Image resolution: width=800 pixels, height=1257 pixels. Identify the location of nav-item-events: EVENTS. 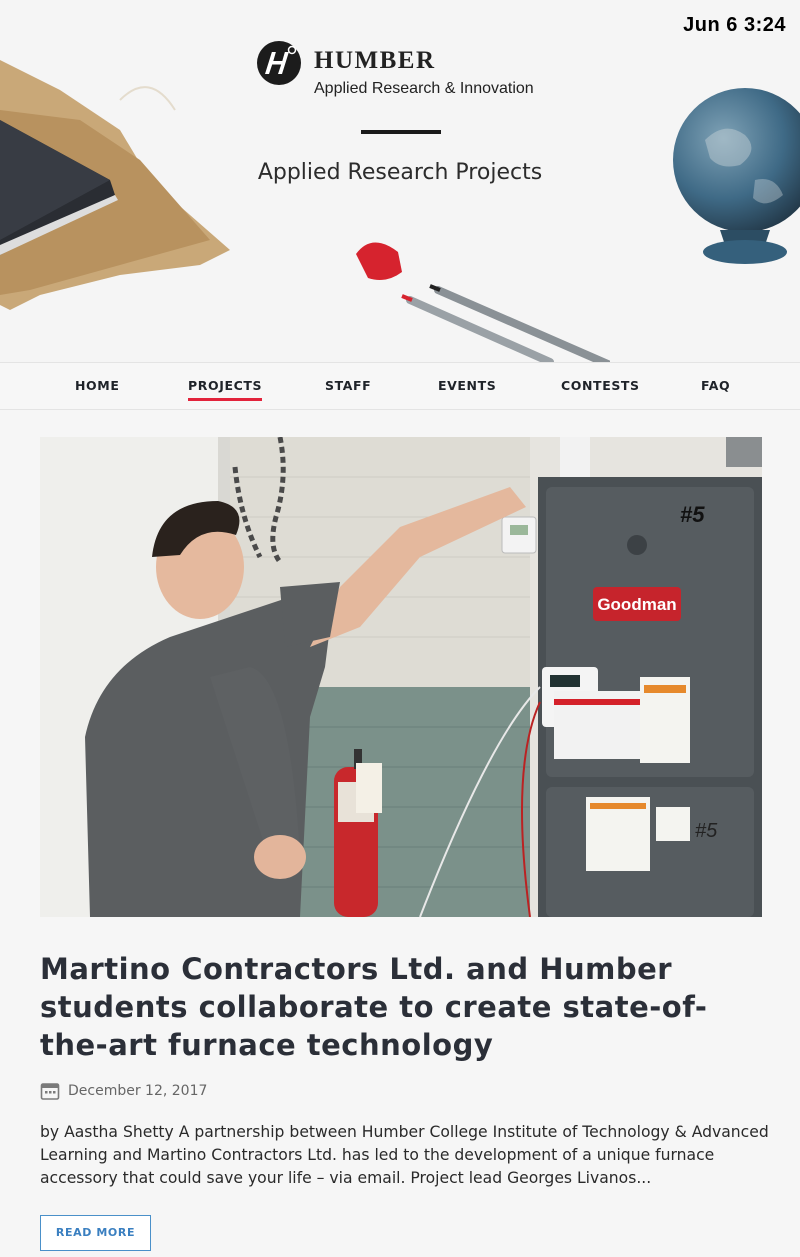
(467, 386).